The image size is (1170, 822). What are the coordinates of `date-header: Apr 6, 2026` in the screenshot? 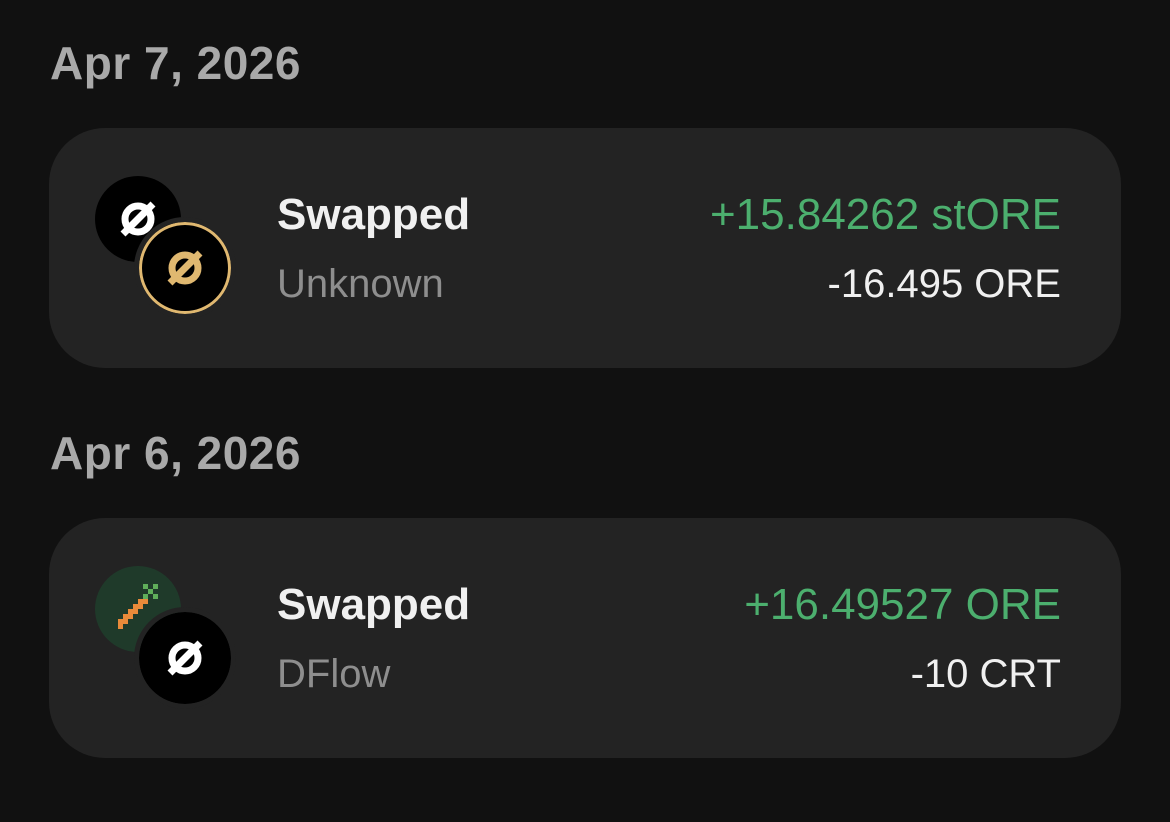 It's located at (175, 453).